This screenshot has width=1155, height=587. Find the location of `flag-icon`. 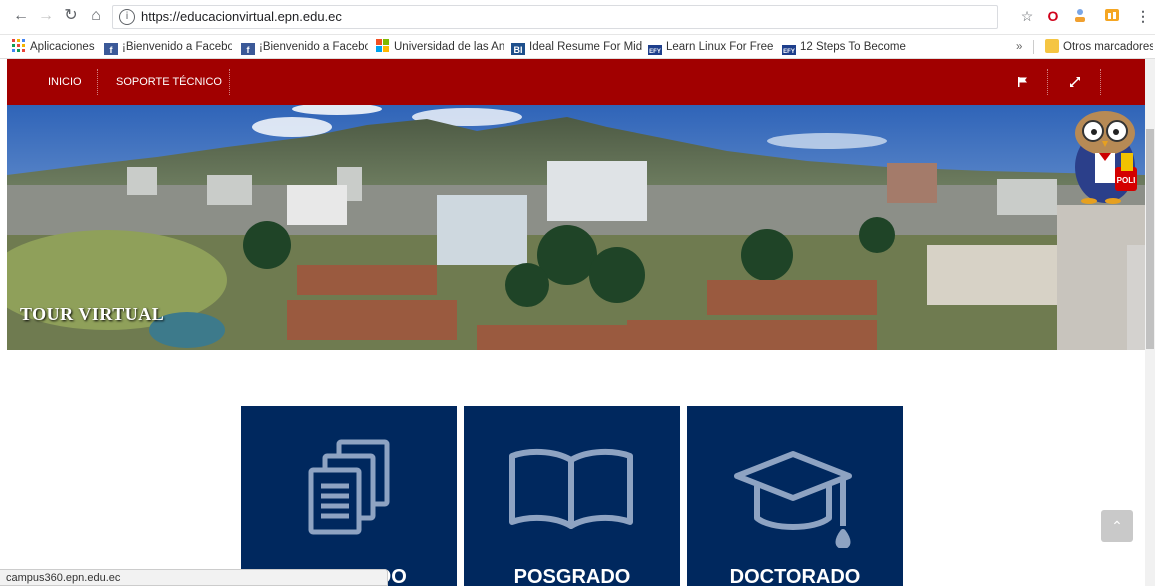

flag-icon is located at coordinates (1023, 84).